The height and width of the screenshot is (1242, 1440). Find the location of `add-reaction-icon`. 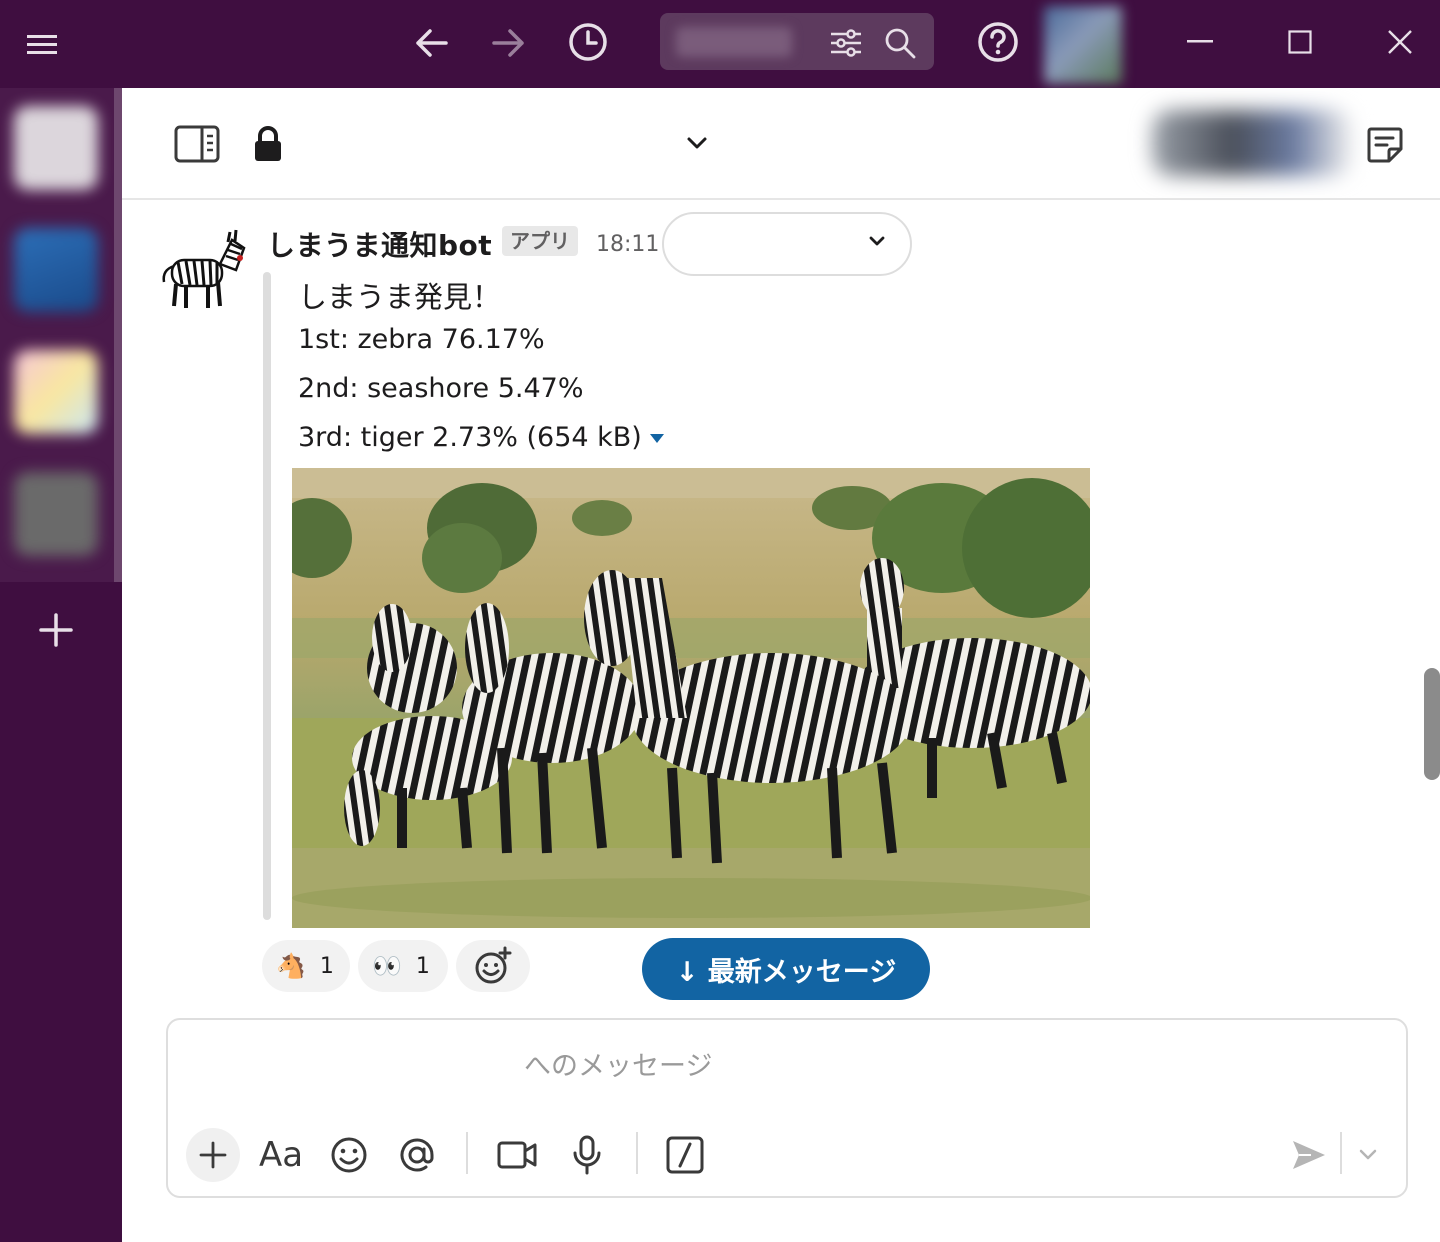

add-reaction-icon is located at coordinates (493, 965).